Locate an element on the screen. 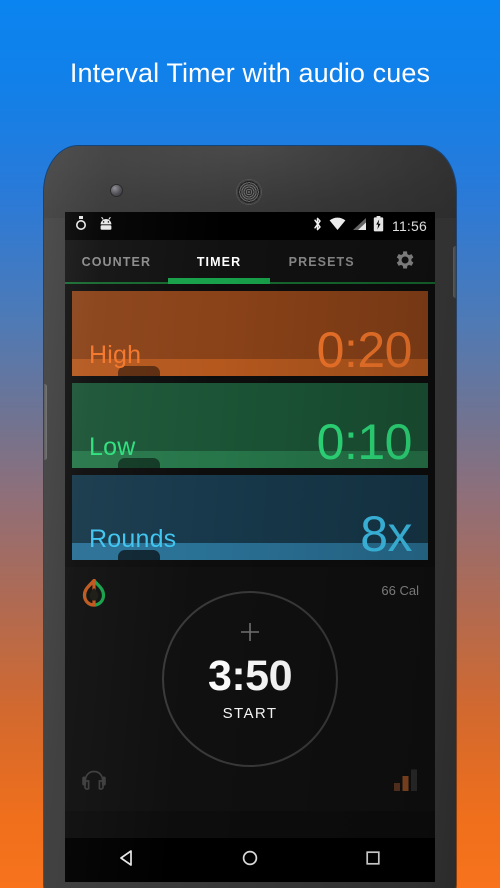 The height and width of the screenshot is (888, 500). headphones-icon is located at coordinates (94, 782).